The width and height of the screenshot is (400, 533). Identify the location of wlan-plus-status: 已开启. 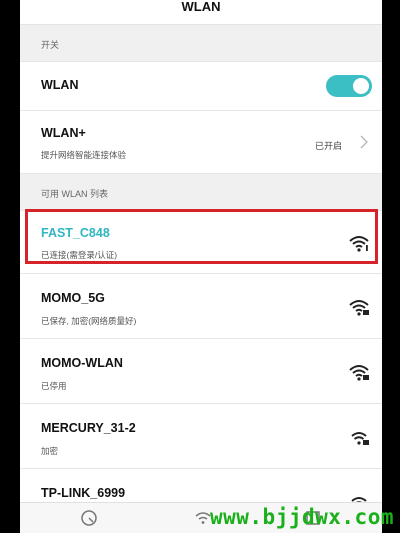
(328, 146).